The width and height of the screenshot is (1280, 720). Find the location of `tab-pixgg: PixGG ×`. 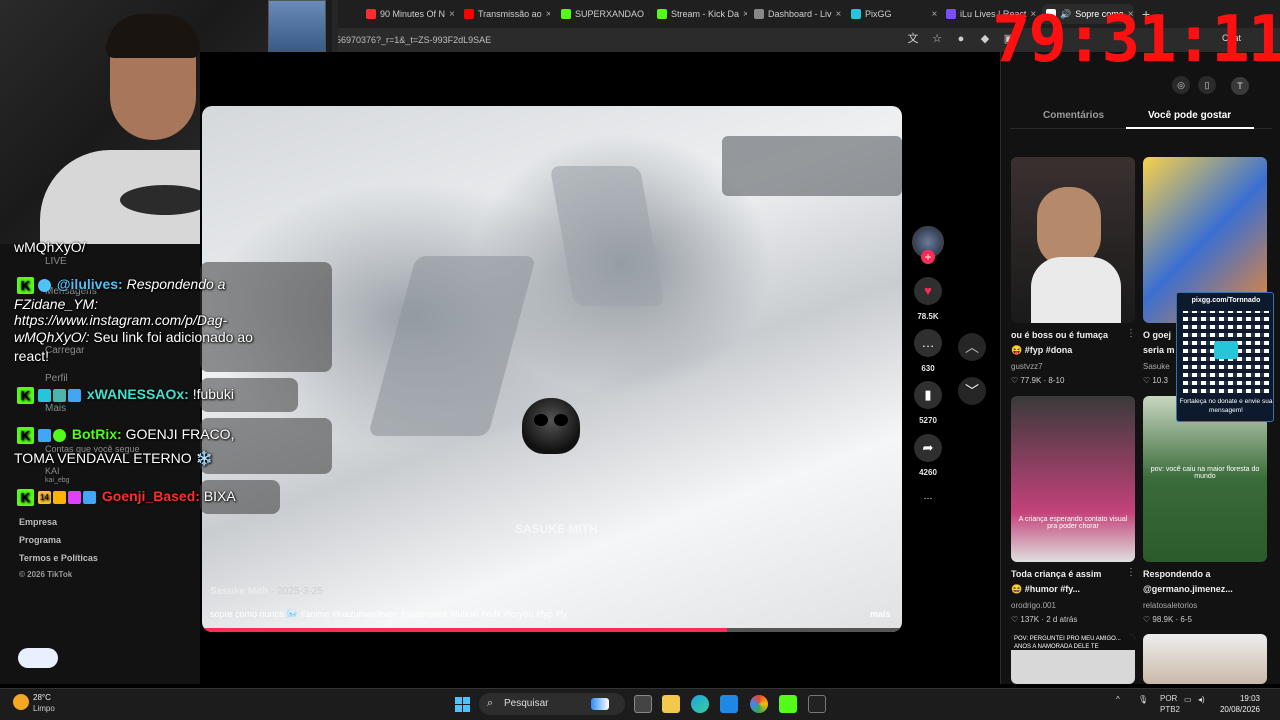

tab-pixgg: PixGG × is located at coordinates (896, 14).